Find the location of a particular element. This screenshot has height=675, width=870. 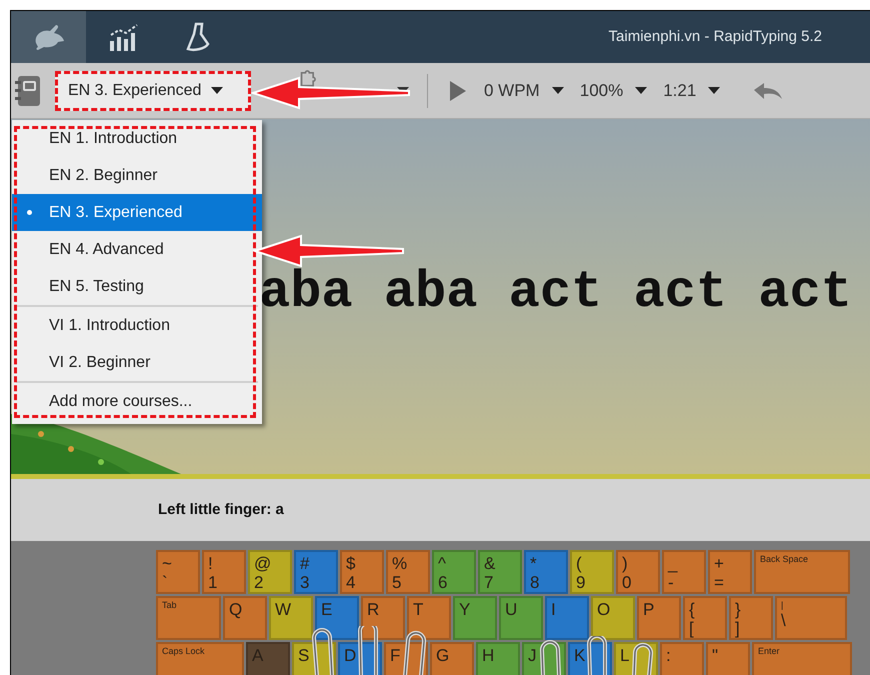

keyboard-key: U is located at coordinates (521, 618).